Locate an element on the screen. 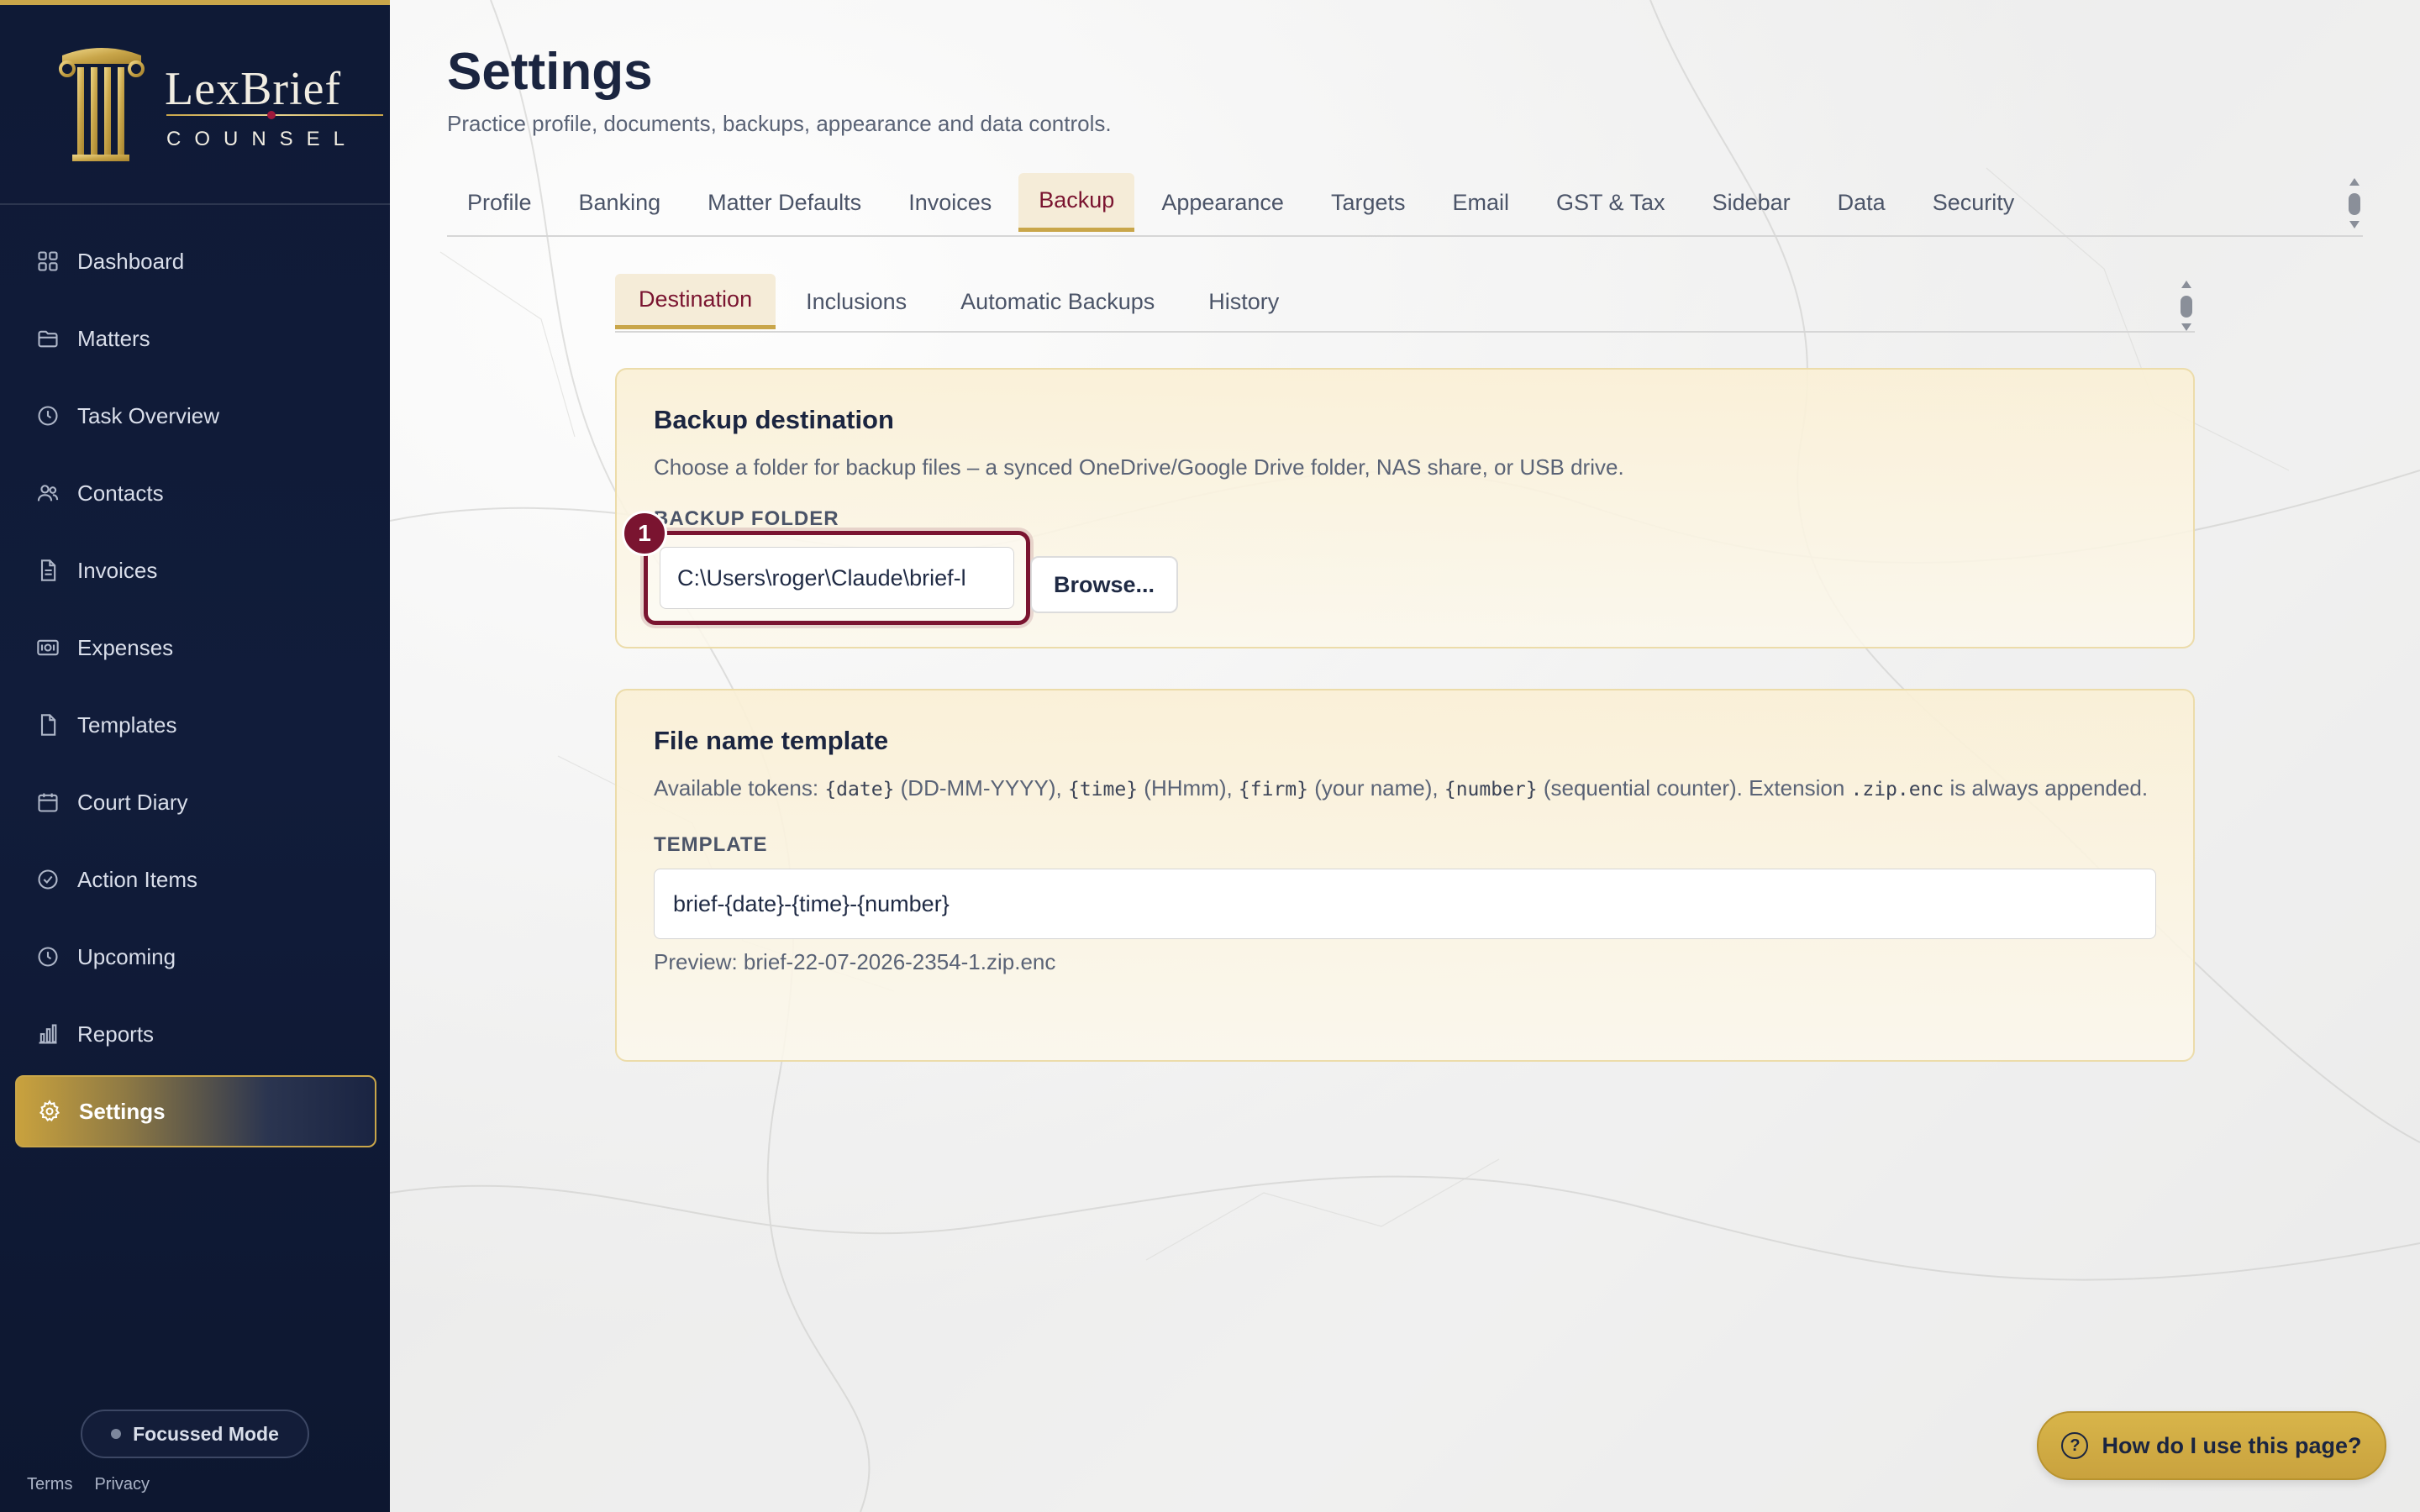 Image resolution: width=2420 pixels, height=1512 pixels. subtab-automatic-backups: Automatic Backups is located at coordinates (1057, 301).